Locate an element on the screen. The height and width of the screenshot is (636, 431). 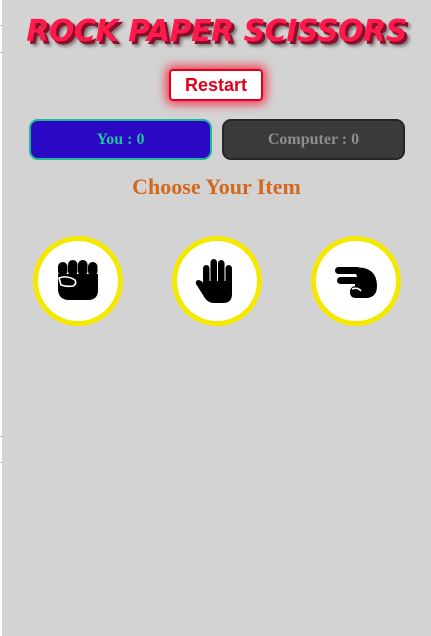
scissors-choice-button: scissors is located at coordinates (356, 281).